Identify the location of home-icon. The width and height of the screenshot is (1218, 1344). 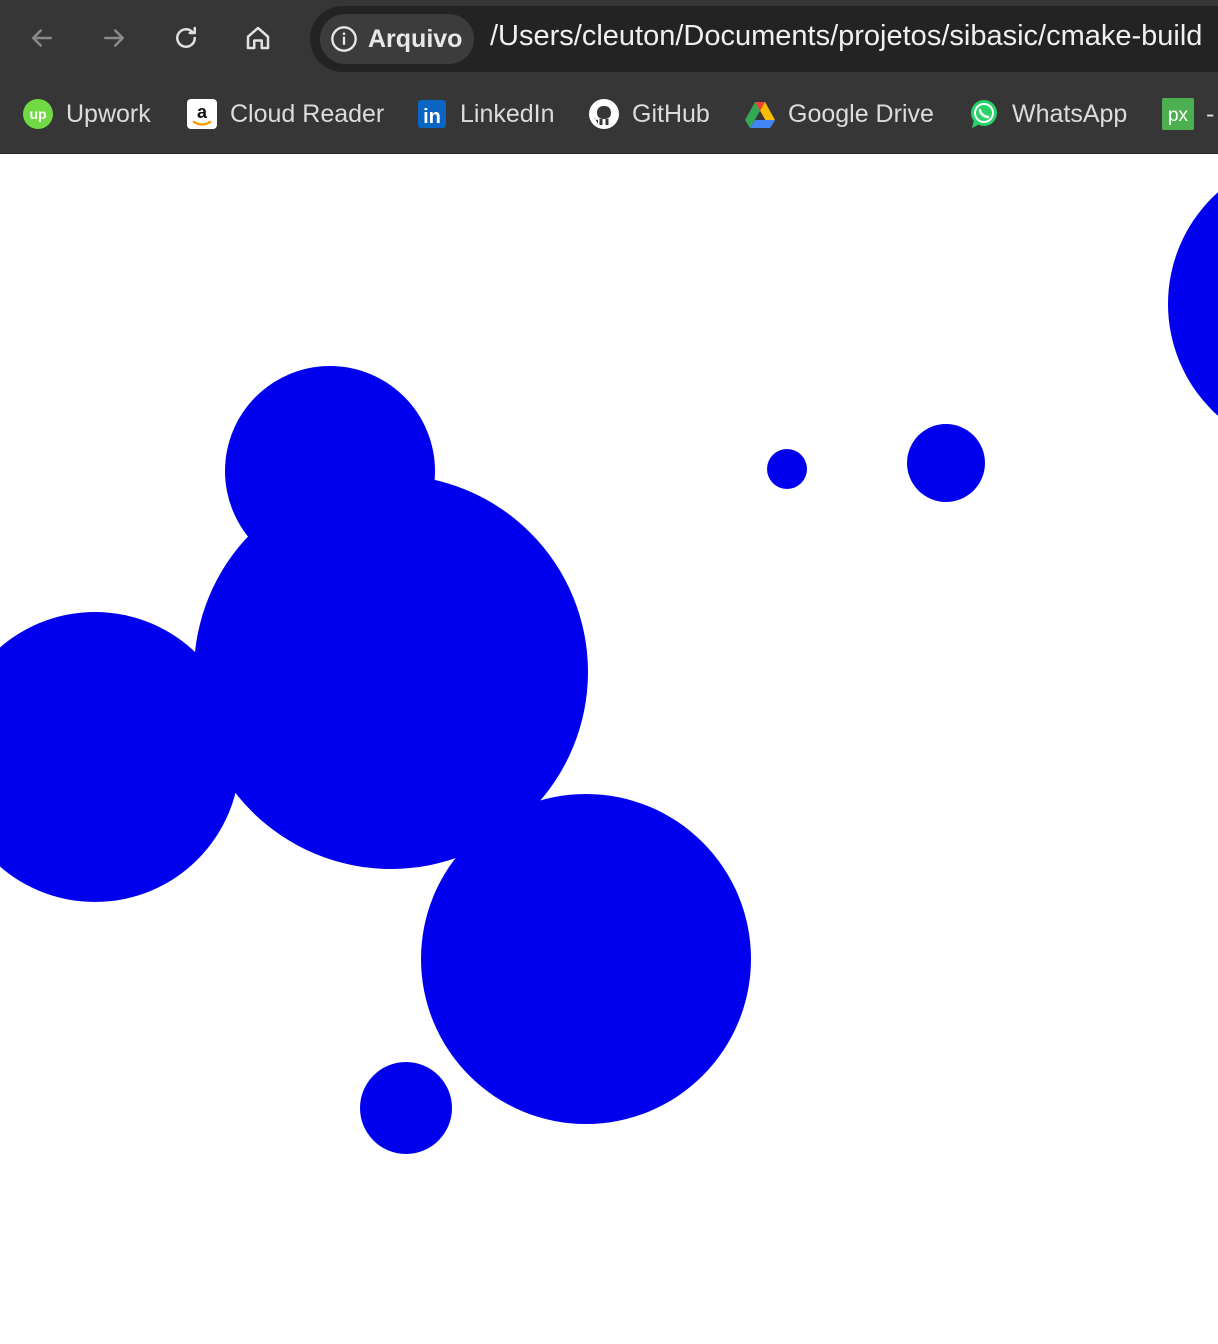
(258, 38).